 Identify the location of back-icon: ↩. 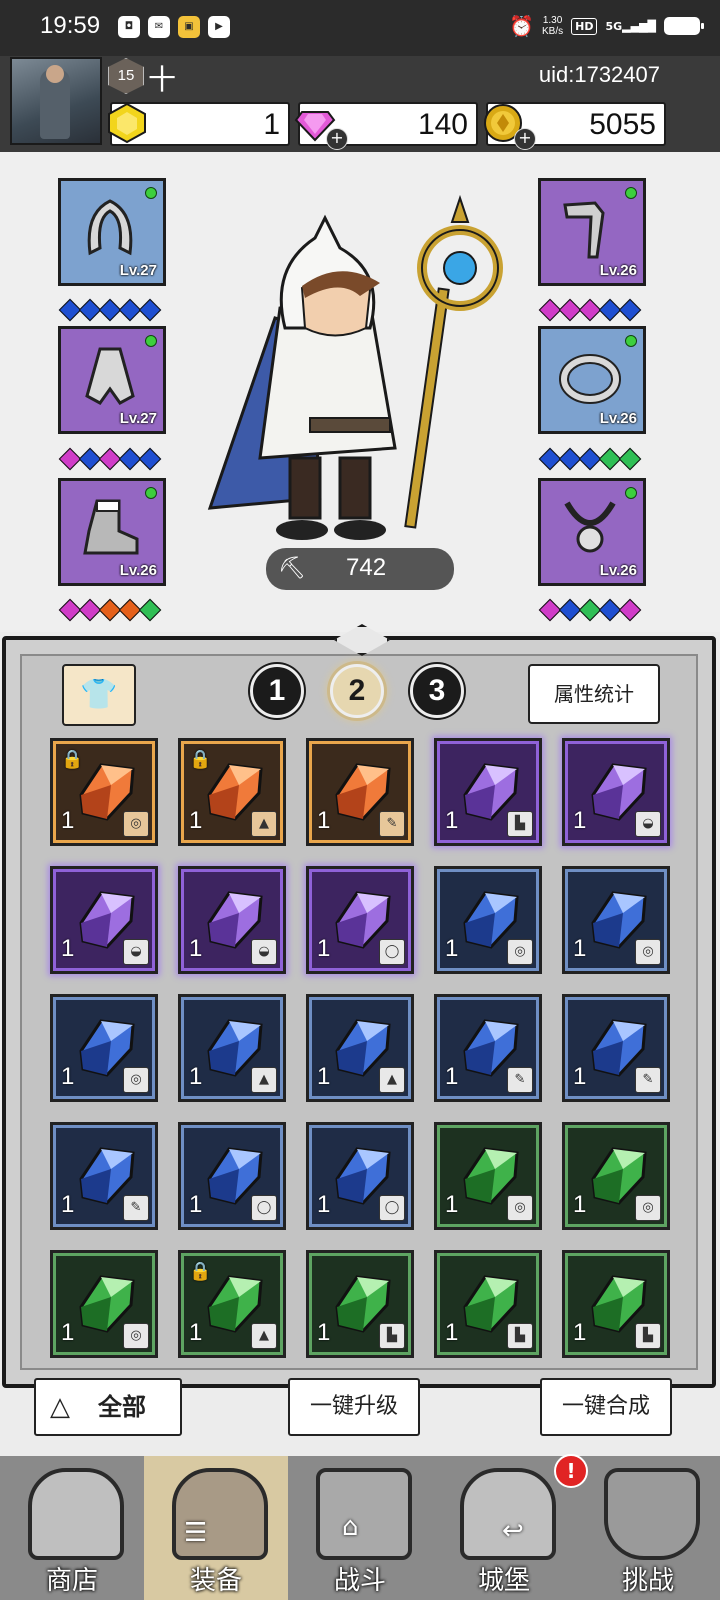
(513, 1531).